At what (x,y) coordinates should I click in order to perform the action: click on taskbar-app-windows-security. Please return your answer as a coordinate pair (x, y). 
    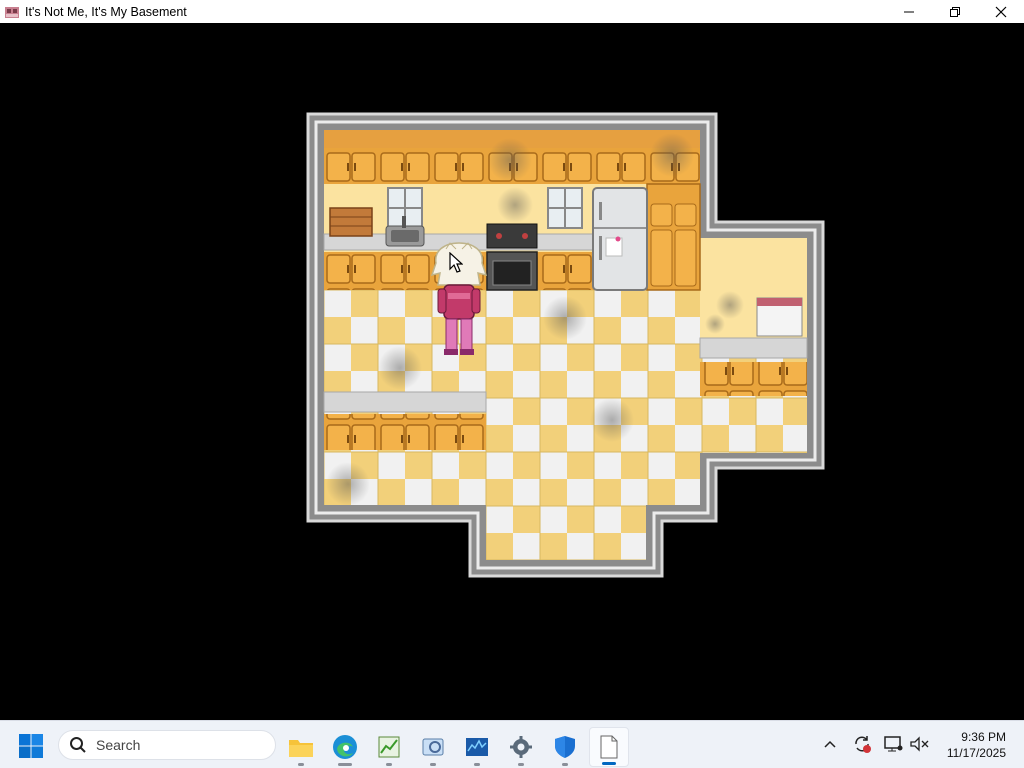
    Looking at the image, I should click on (565, 747).